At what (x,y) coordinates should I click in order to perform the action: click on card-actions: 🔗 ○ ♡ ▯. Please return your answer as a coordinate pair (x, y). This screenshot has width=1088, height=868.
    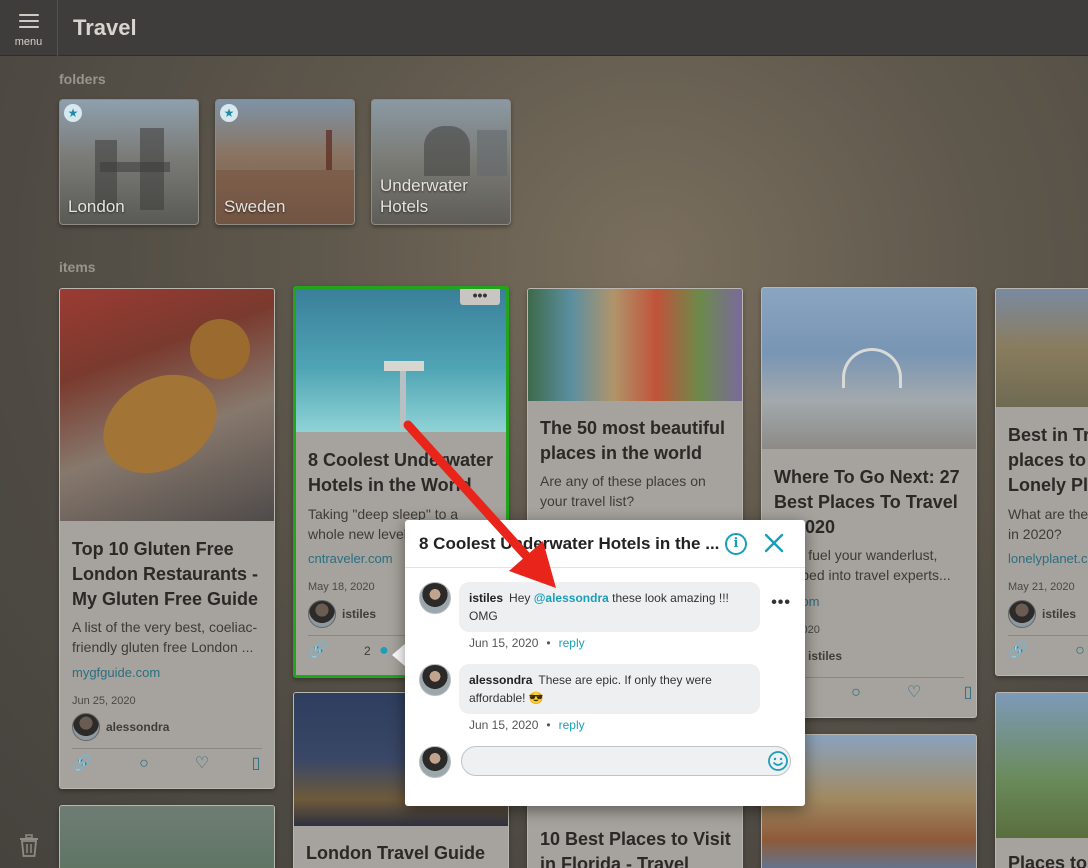
    Looking at the image, I should click on (167, 760).